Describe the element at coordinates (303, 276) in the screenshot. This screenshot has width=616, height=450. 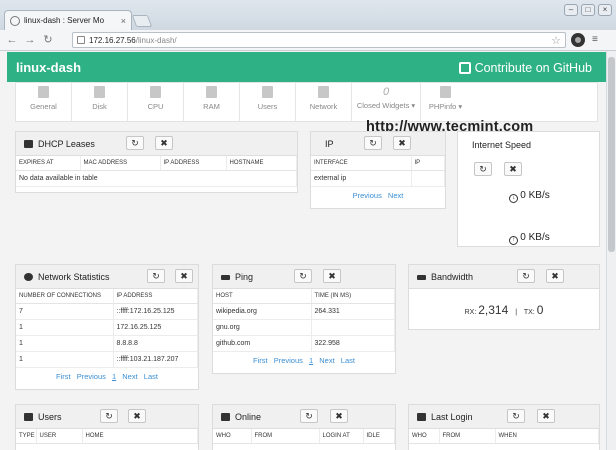
I see `ping-refresh-button: ↻` at that location.